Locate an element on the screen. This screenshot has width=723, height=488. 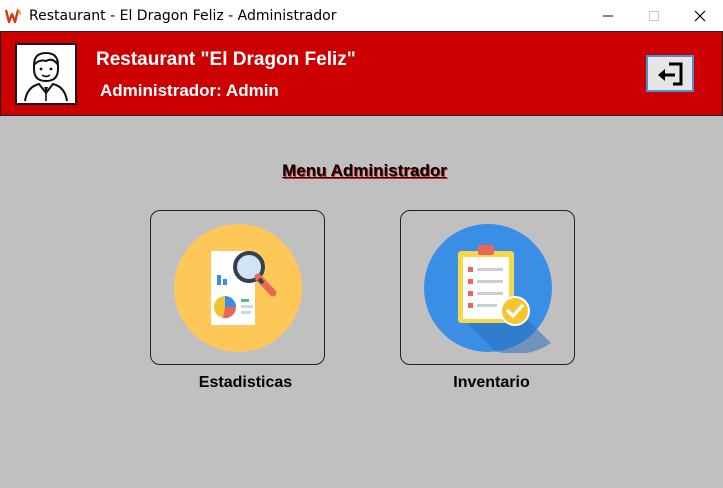
inventory-checklist-icon is located at coordinates (487, 288).